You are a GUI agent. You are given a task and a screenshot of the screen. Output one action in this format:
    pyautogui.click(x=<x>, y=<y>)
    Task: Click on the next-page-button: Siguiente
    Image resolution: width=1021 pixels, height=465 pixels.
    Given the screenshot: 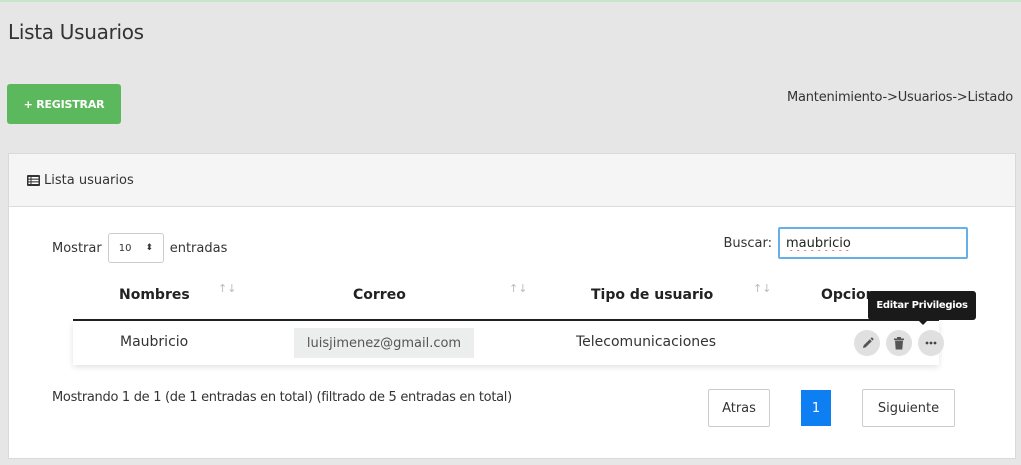 What is the action you would take?
    pyautogui.click(x=908, y=408)
    